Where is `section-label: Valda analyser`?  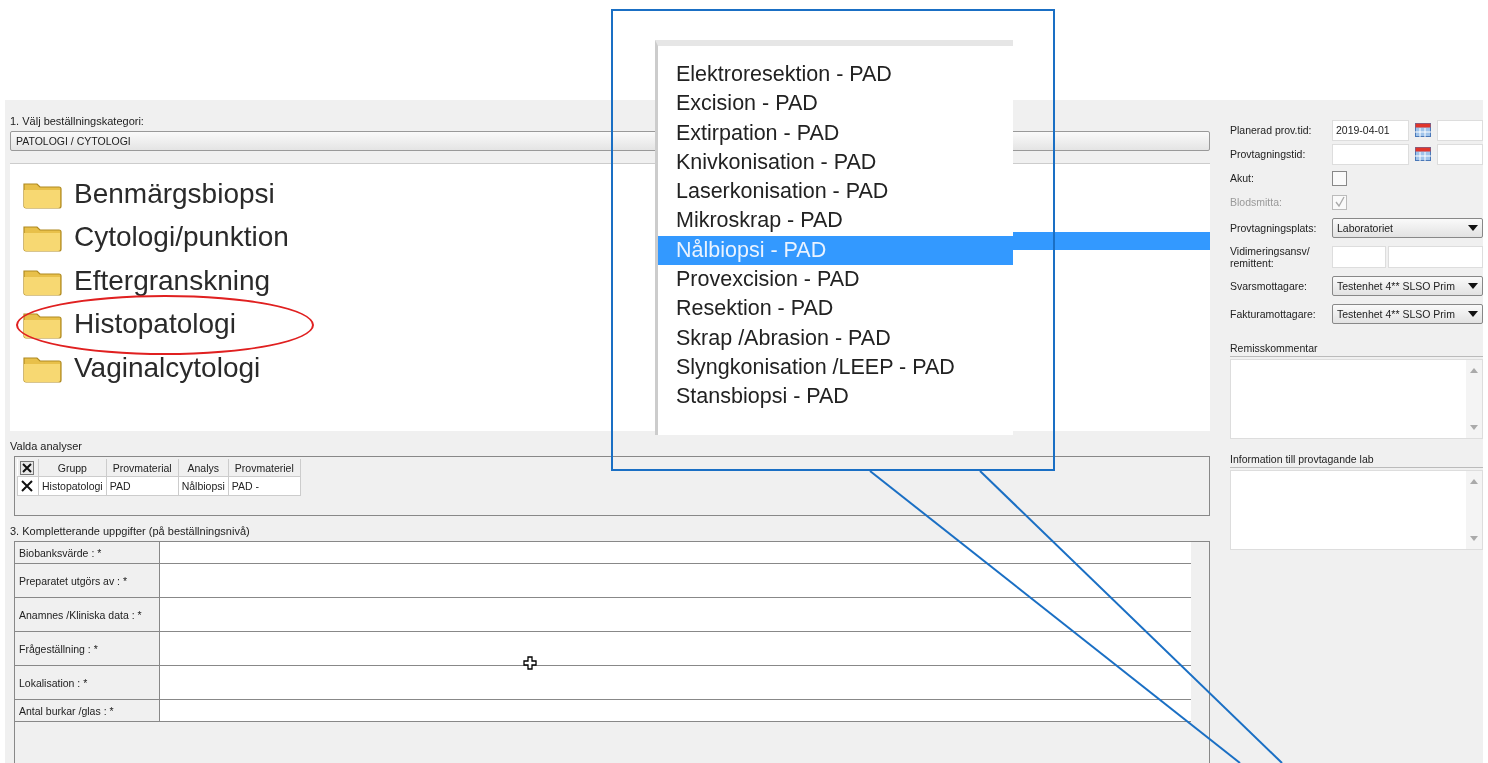
section-label: Valda analyser is located at coordinates (46, 446).